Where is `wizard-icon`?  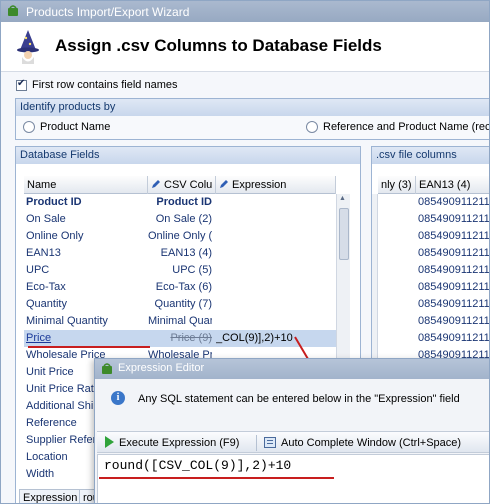 wizard-icon is located at coordinates (28, 47).